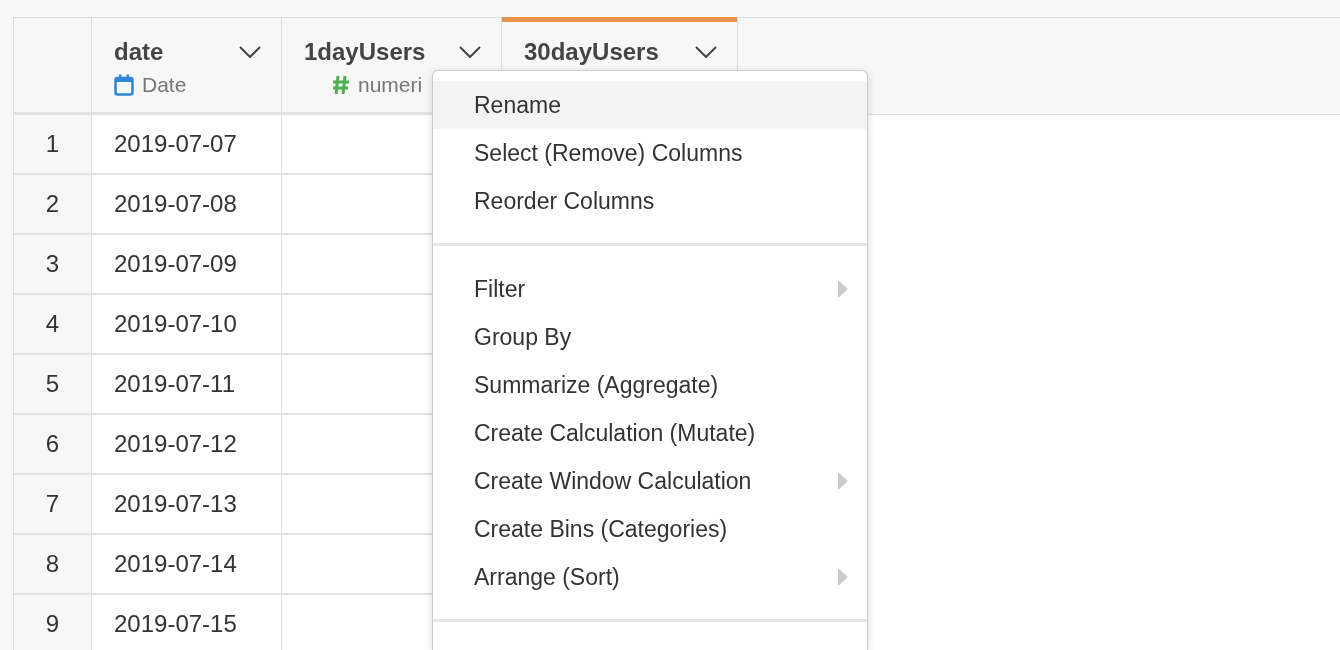 The image size is (1340, 650). I want to click on row-number: 5, so click(53, 385).